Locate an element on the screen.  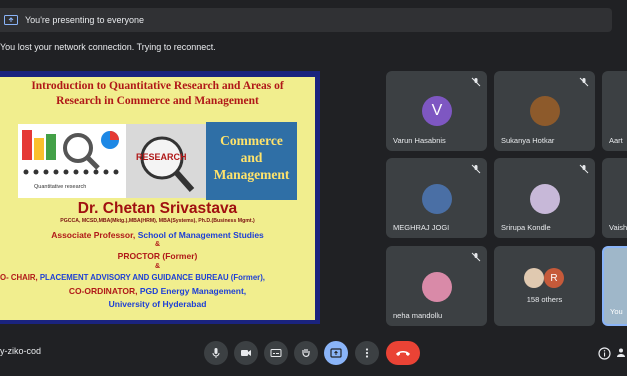
meeting-info-button is located at coordinates (604, 353).